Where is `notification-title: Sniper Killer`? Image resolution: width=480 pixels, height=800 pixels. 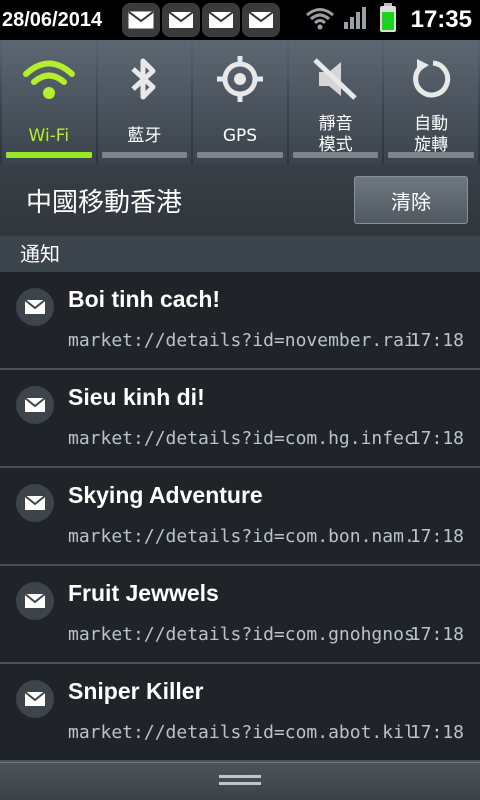 notification-title: Sniper Killer is located at coordinates (136, 691).